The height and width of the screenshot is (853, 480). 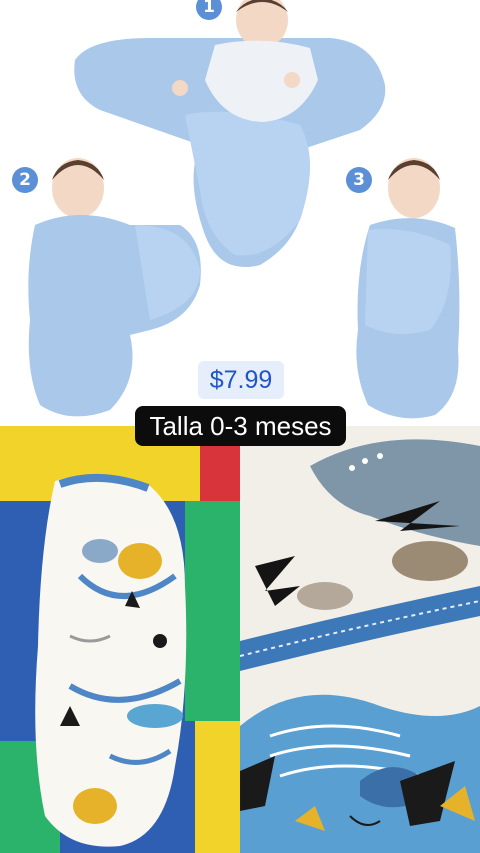 What do you see at coordinates (240, 426) in the screenshot?
I see `size-label: Talla 0-3 meses` at bounding box center [240, 426].